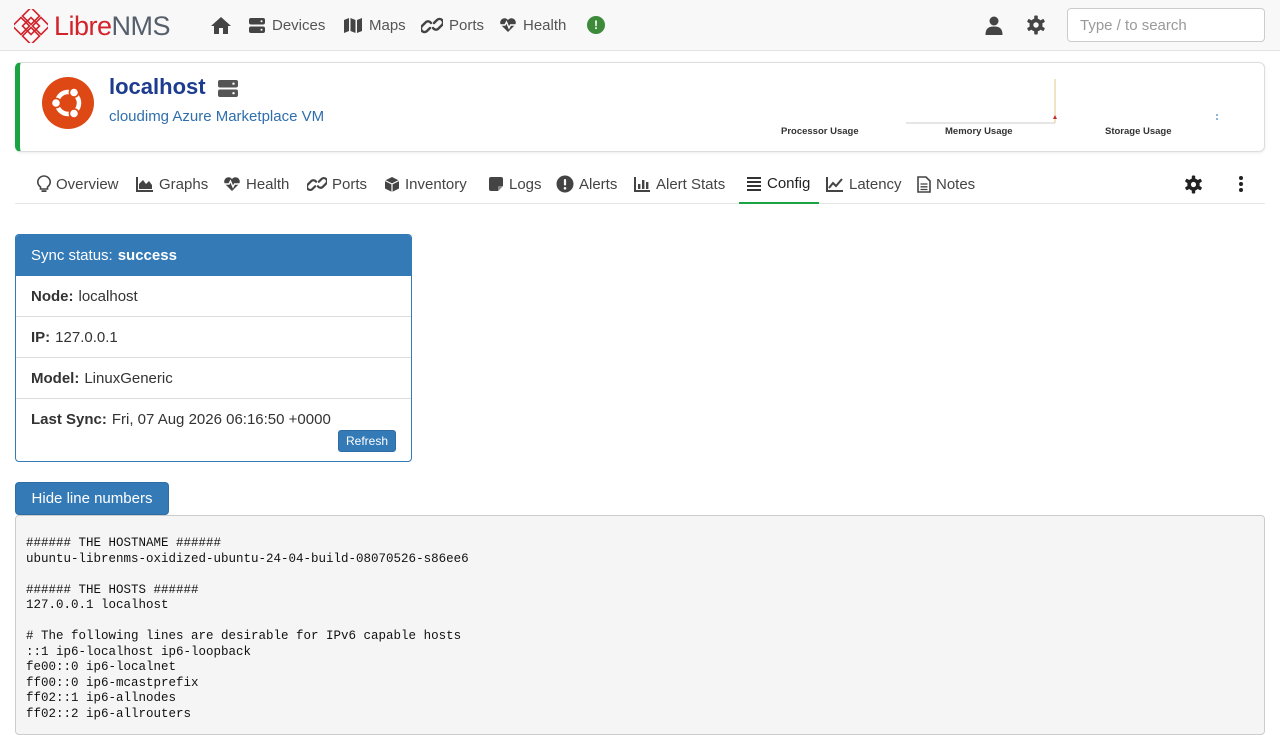 This screenshot has width=1280, height=735. I want to click on model-value: LinuxGeneric, so click(128, 378).